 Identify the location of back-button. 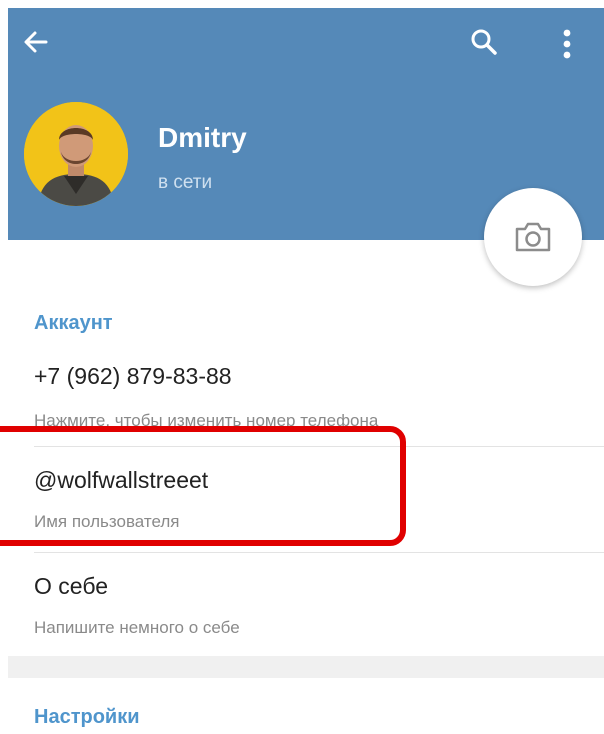
(36, 42).